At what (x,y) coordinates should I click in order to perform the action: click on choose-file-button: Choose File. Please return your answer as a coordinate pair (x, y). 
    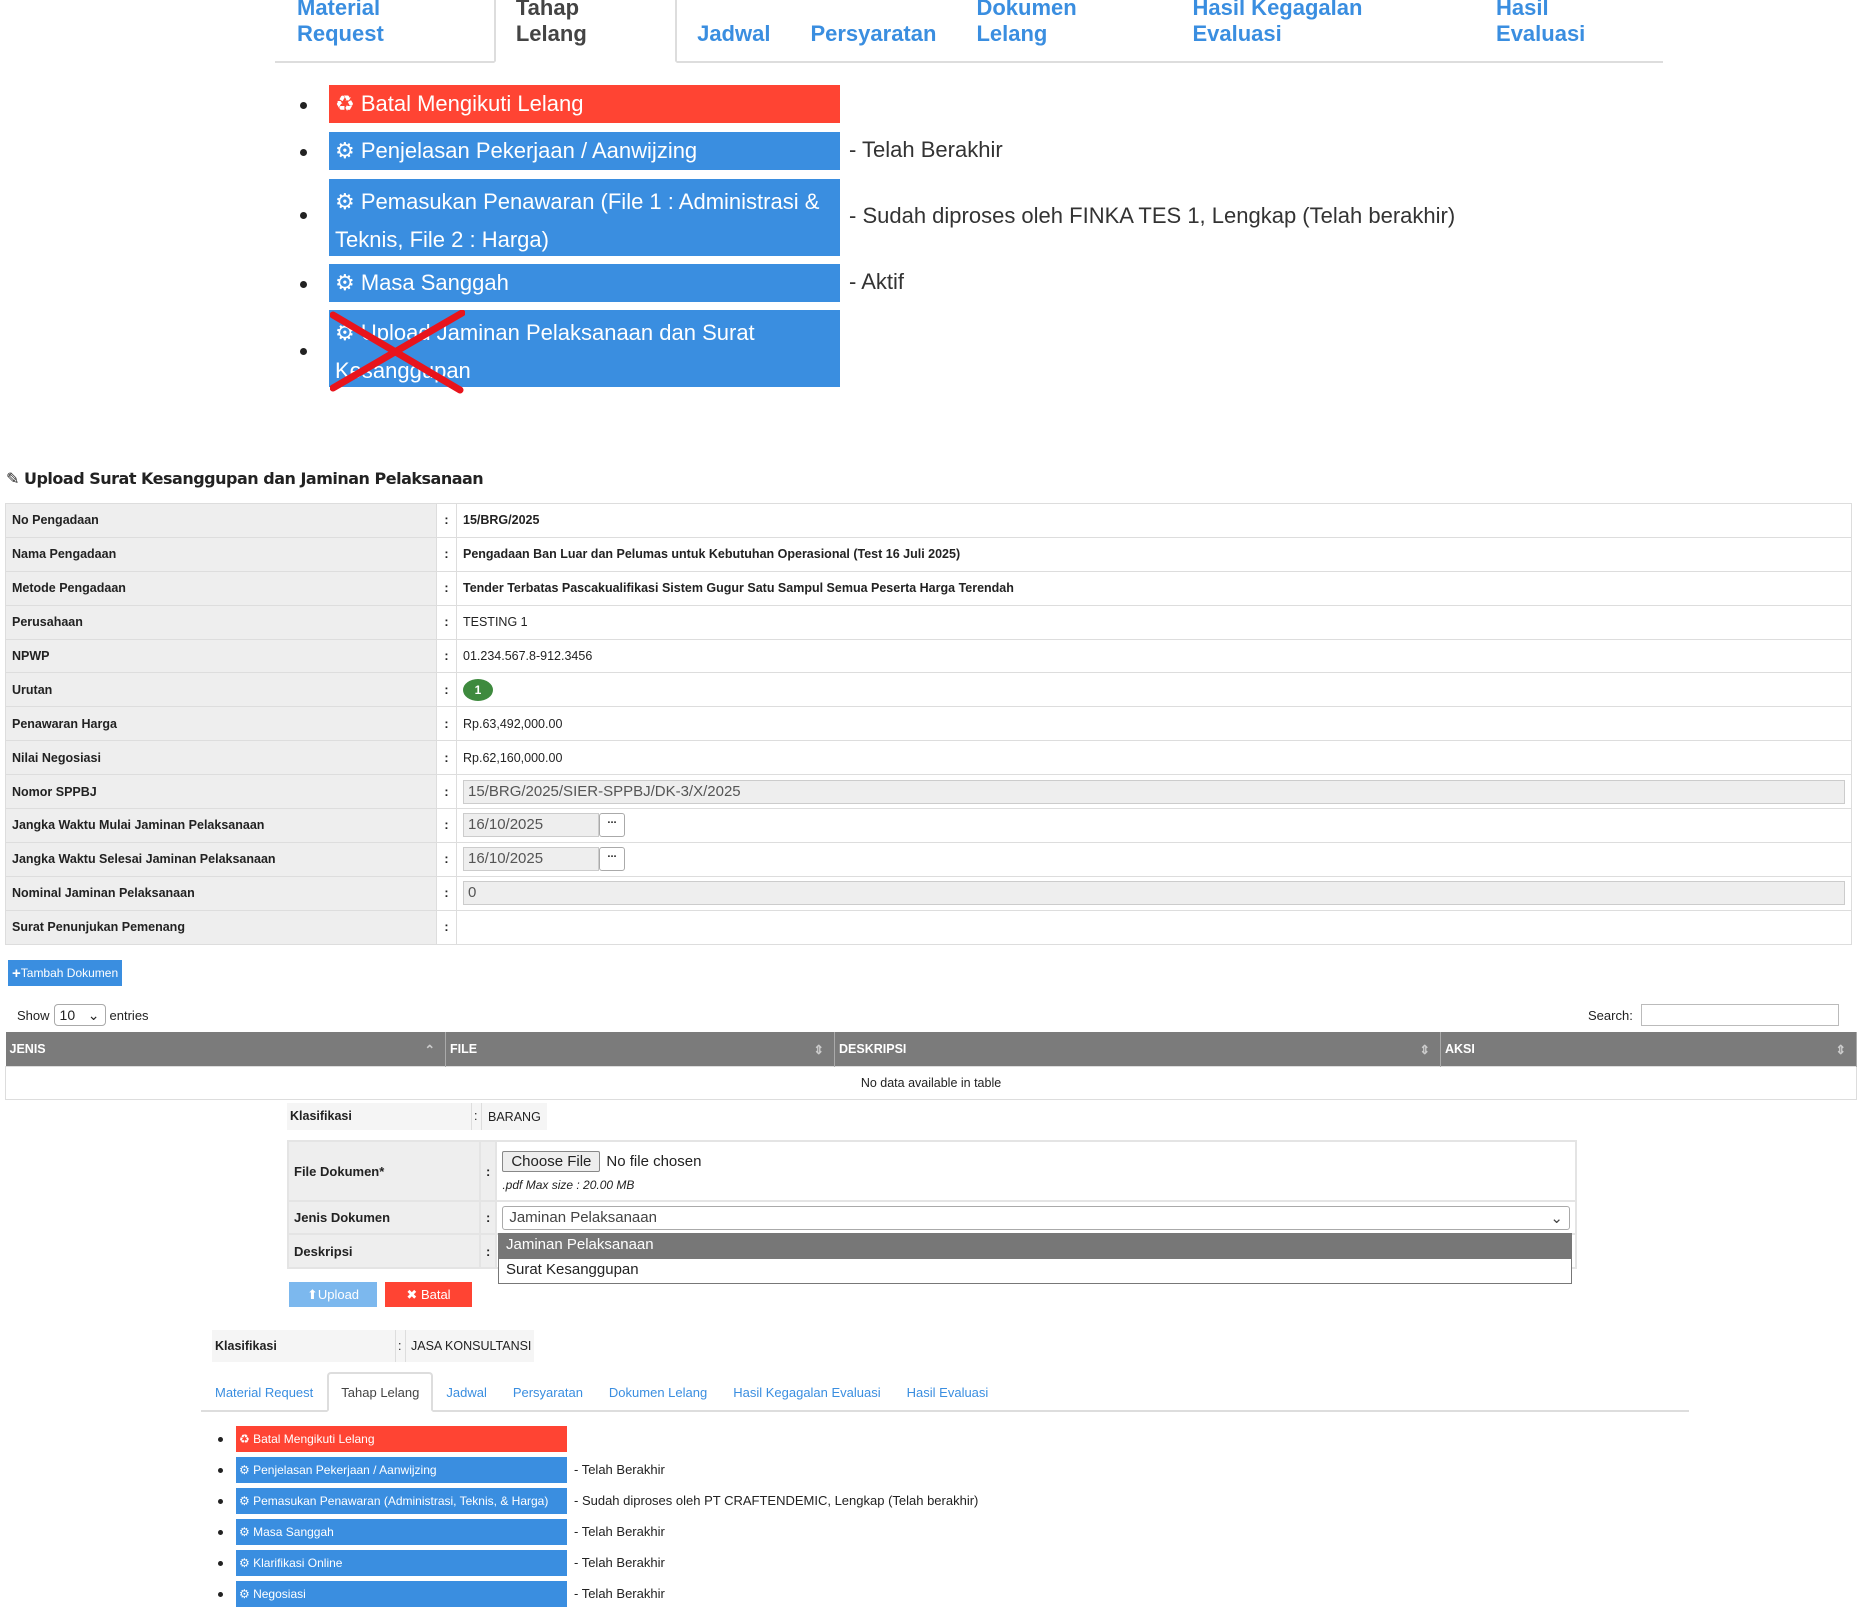
    Looking at the image, I should click on (551, 1161).